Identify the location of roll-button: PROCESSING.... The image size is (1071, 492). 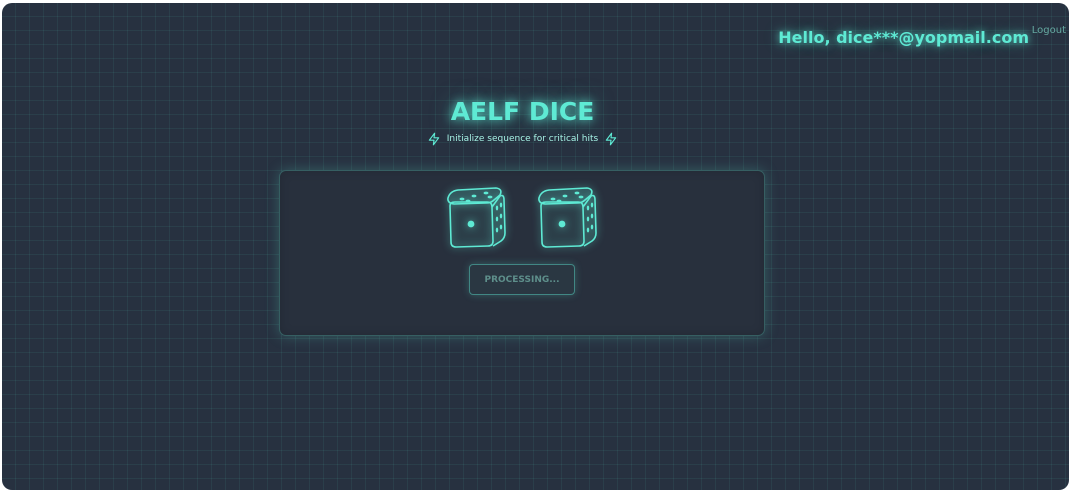
(522, 279).